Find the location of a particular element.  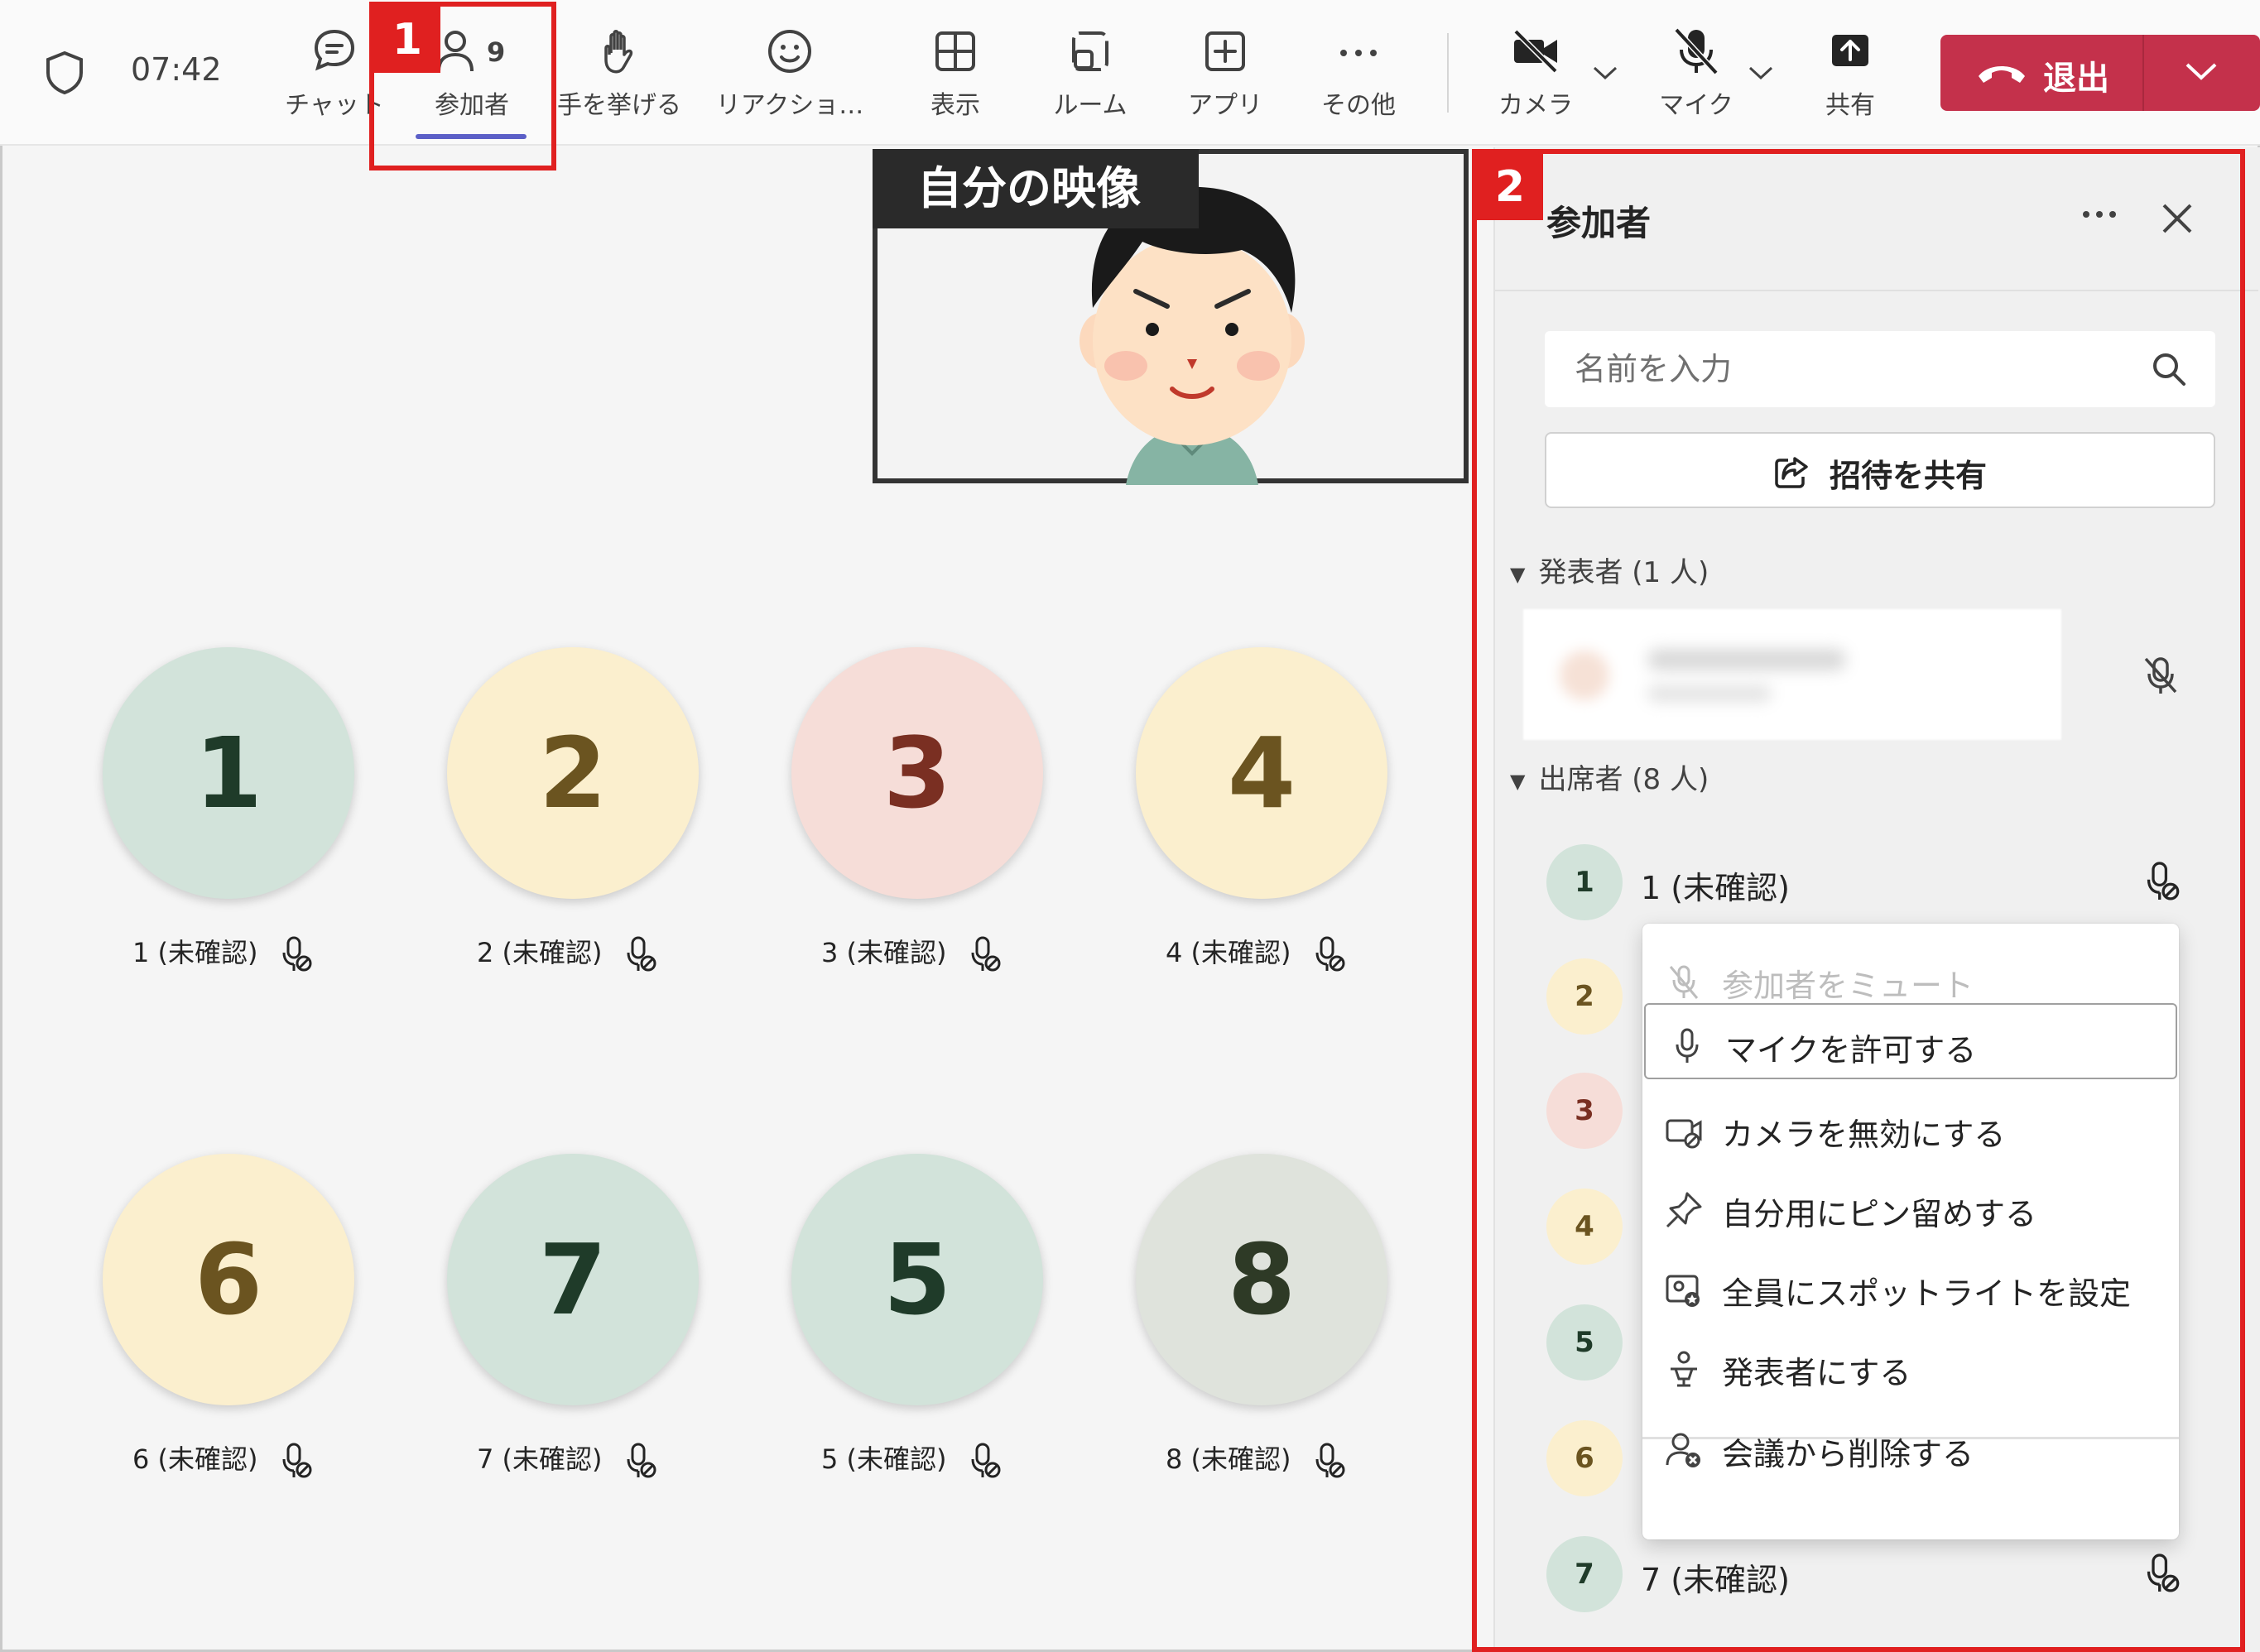

participant-tile-label: 5 (未確認) is located at coordinates (911, 1458).